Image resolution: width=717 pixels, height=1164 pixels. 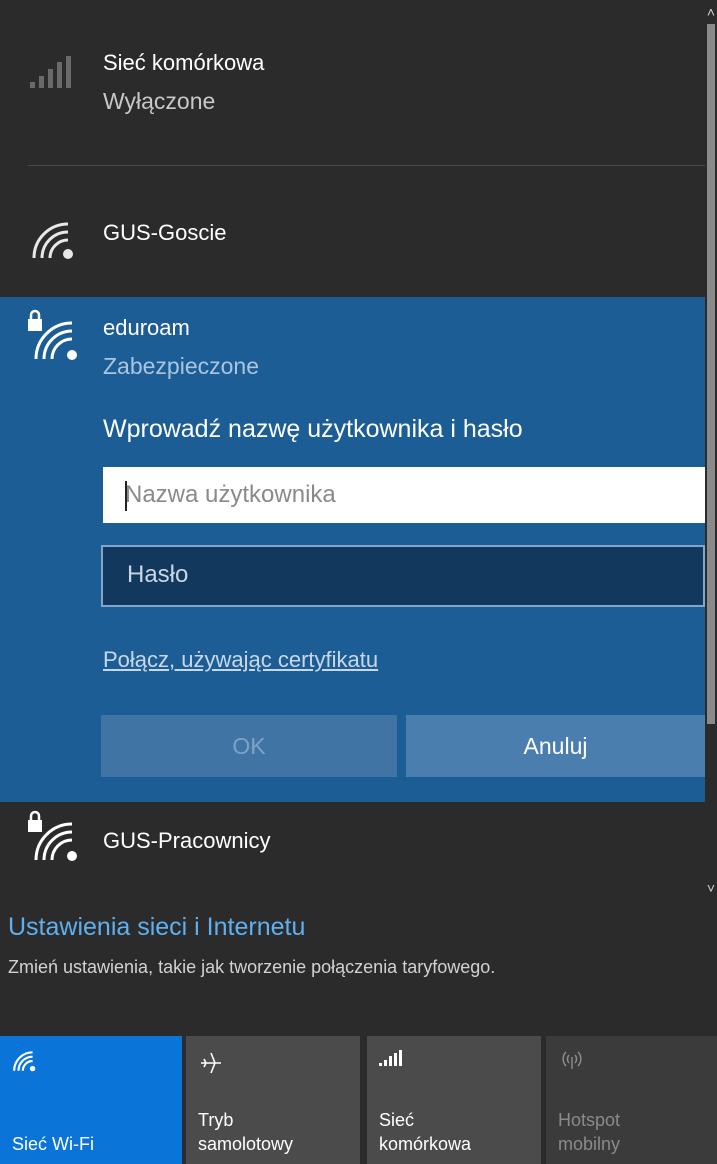 I want to click on scrollbar: ˄ ˅, so click(x=711, y=450).